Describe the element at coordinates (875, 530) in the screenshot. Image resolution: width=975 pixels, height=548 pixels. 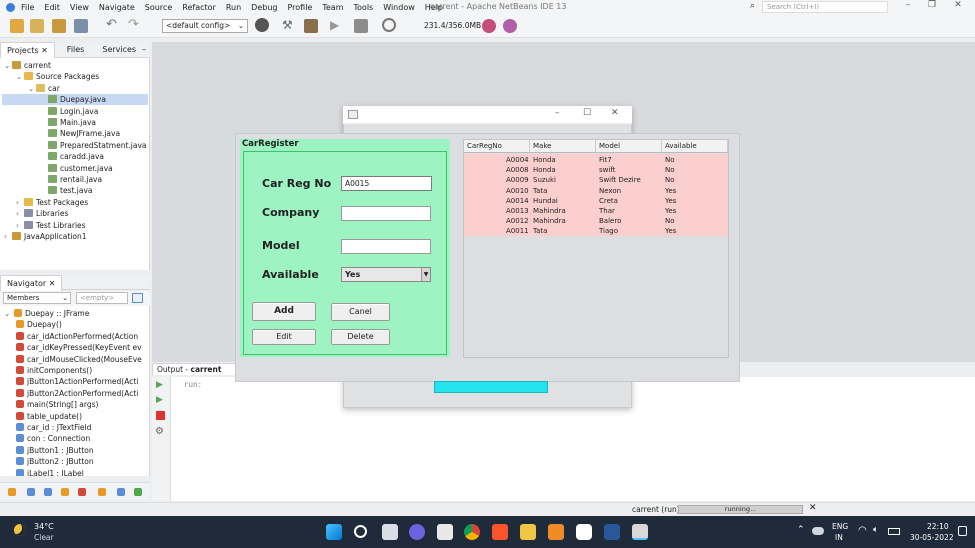
I see `speaker-icon: 🔈︎` at that location.